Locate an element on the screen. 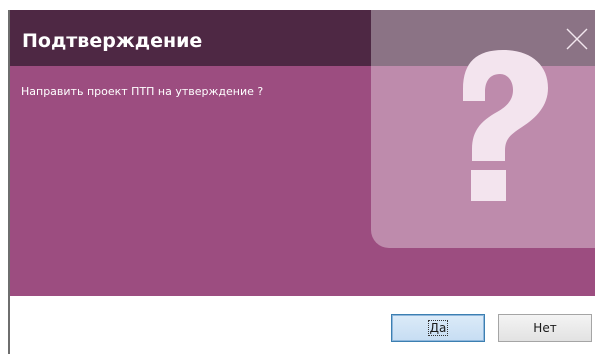 Image resolution: width=595 pixels, height=354 pixels. close-button is located at coordinates (577, 39).